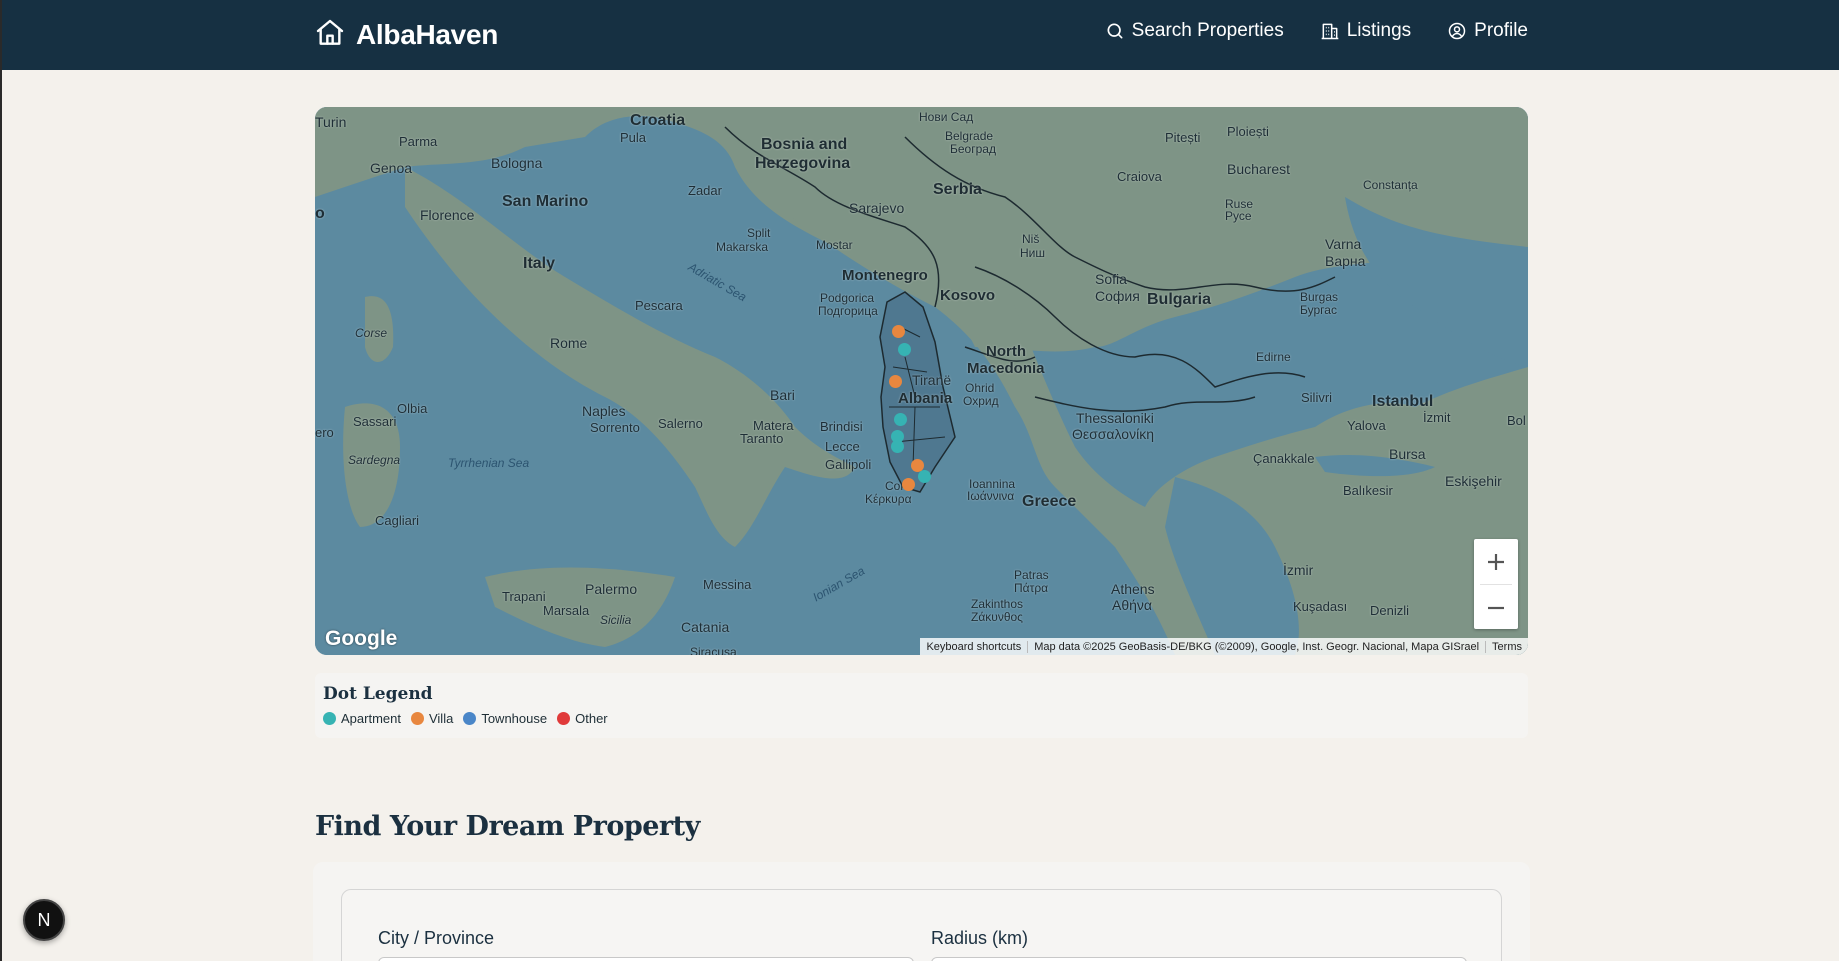 This screenshot has width=1839, height=961. I want to click on label-pescara: Pescara, so click(659, 305).